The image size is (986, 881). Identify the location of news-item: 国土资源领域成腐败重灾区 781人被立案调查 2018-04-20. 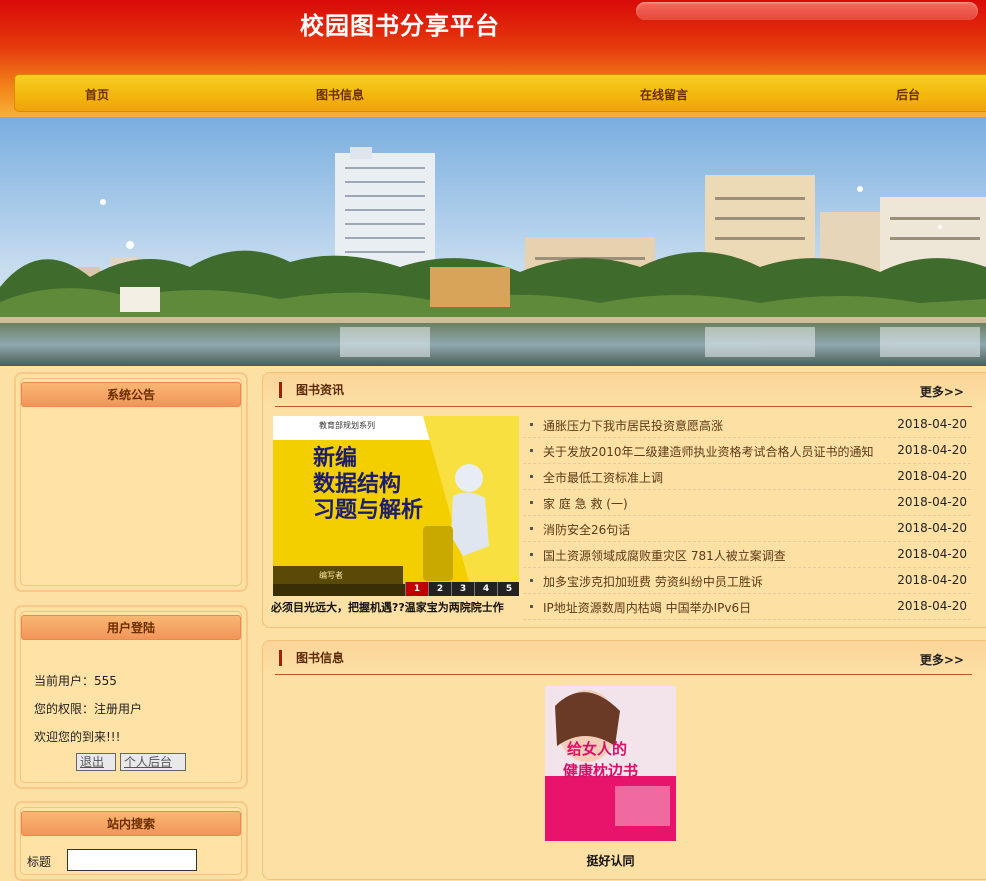
(747, 555).